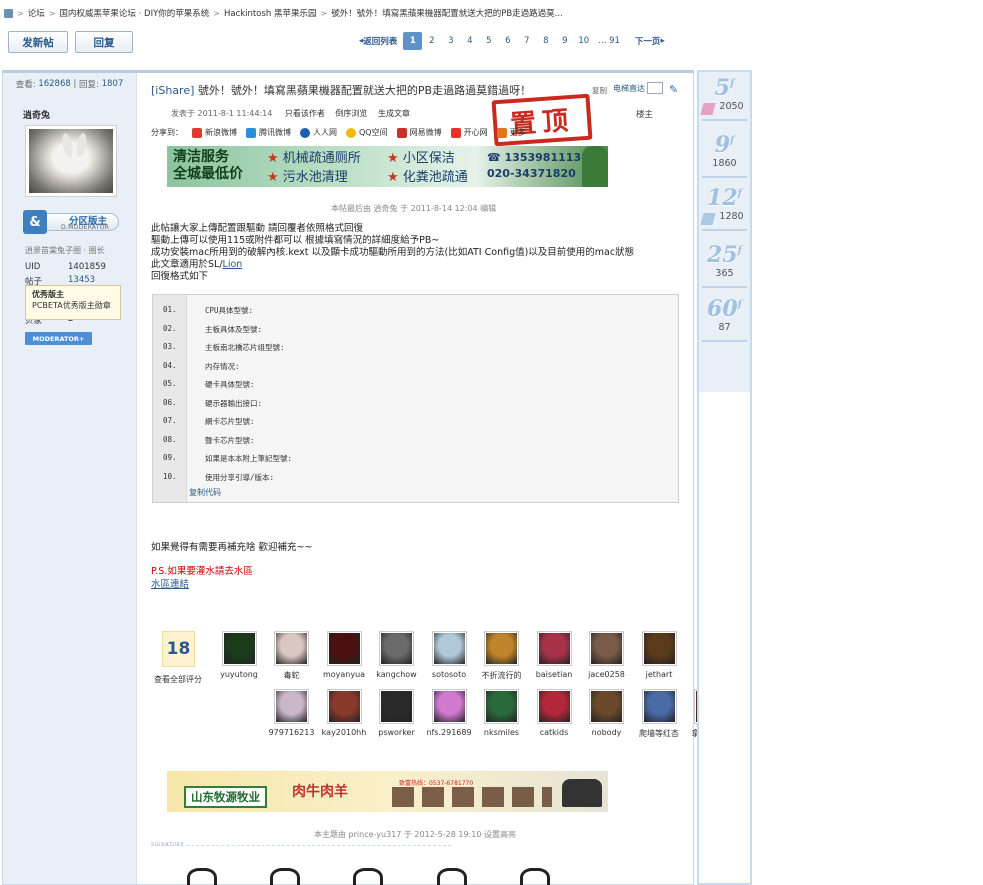 The image size is (983, 885). I want to click on floor-jump-5: 5f 2050, so click(724, 99).